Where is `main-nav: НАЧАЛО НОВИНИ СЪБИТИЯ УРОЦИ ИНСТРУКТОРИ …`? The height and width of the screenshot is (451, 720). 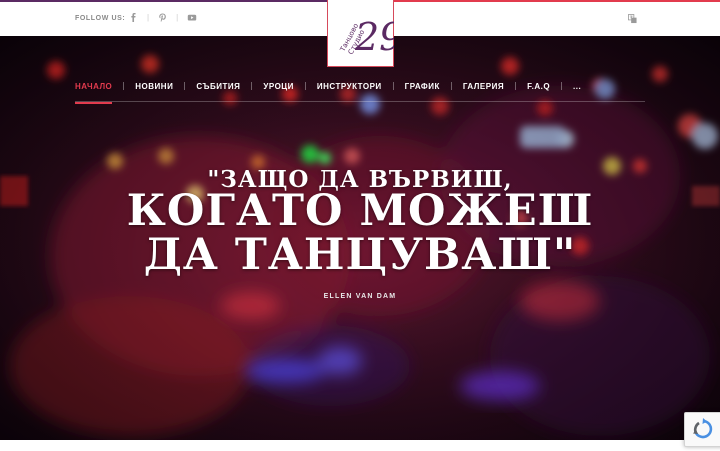 main-nav: НАЧАЛО НОВИНИ СЪБИТИЯ УРОЦИ ИНСТРУКТОРИ … is located at coordinates (328, 92).